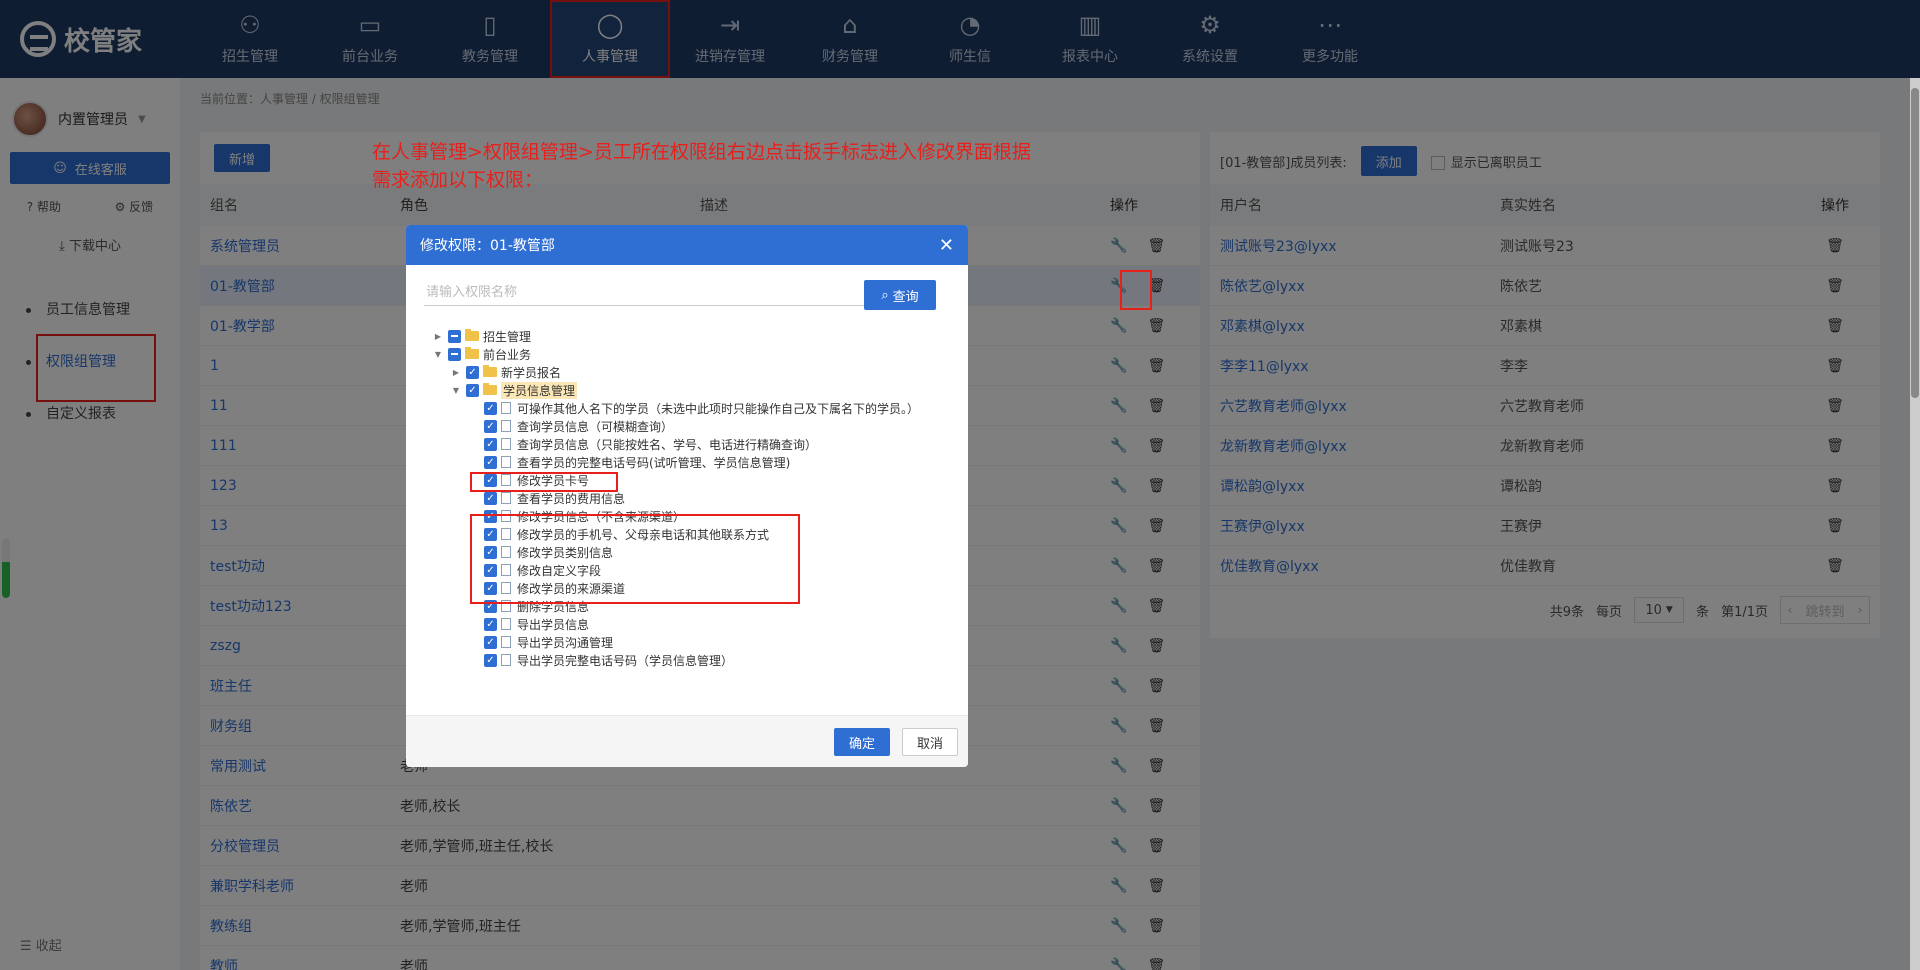 The image size is (1920, 970). Describe the element at coordinates (667, 444) in the screenshot. I see `permission-label: 查询学员信息（只能按姓名、学号、电话进行精确查询）` at that location.